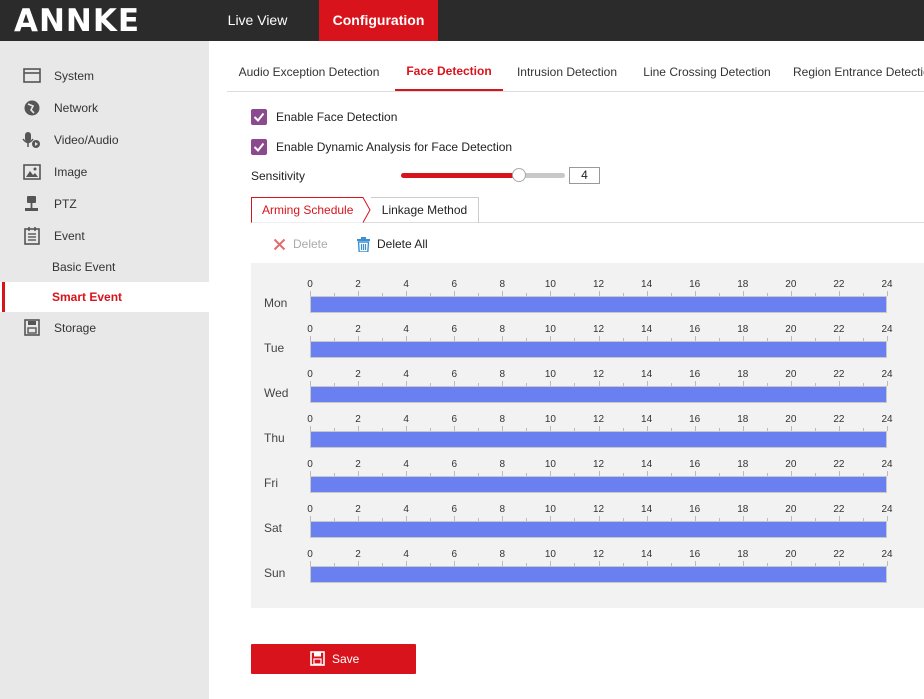 This screenshot has width=924, height=699. What do you see at coordinates (311, 210) in the screenshot?
I see `subtab-arming-schedule: Arming Schedule` at bounding box center [311, 210].